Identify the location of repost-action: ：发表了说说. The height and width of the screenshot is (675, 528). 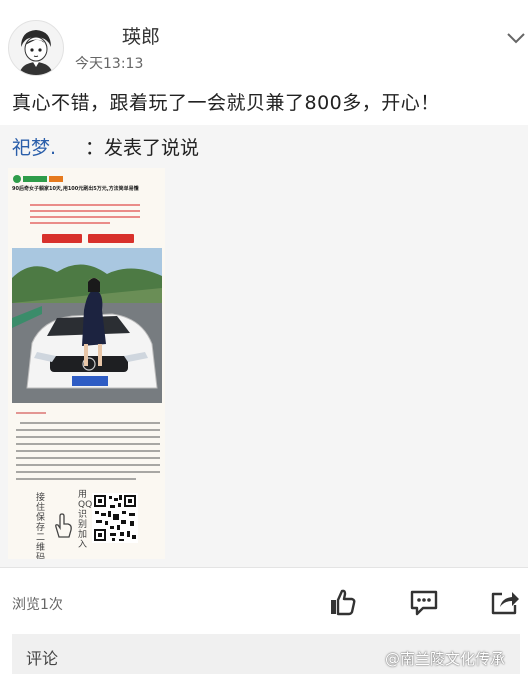
(142, 148).